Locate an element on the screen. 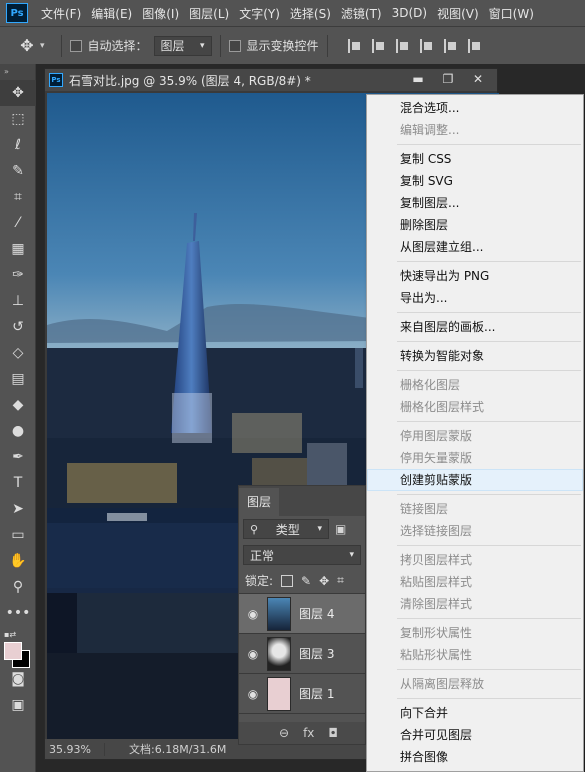 Image resolution: width=585 pixels, height=772 pixels. move-tool-icon: ✥ is located at coordinates (18, 93).